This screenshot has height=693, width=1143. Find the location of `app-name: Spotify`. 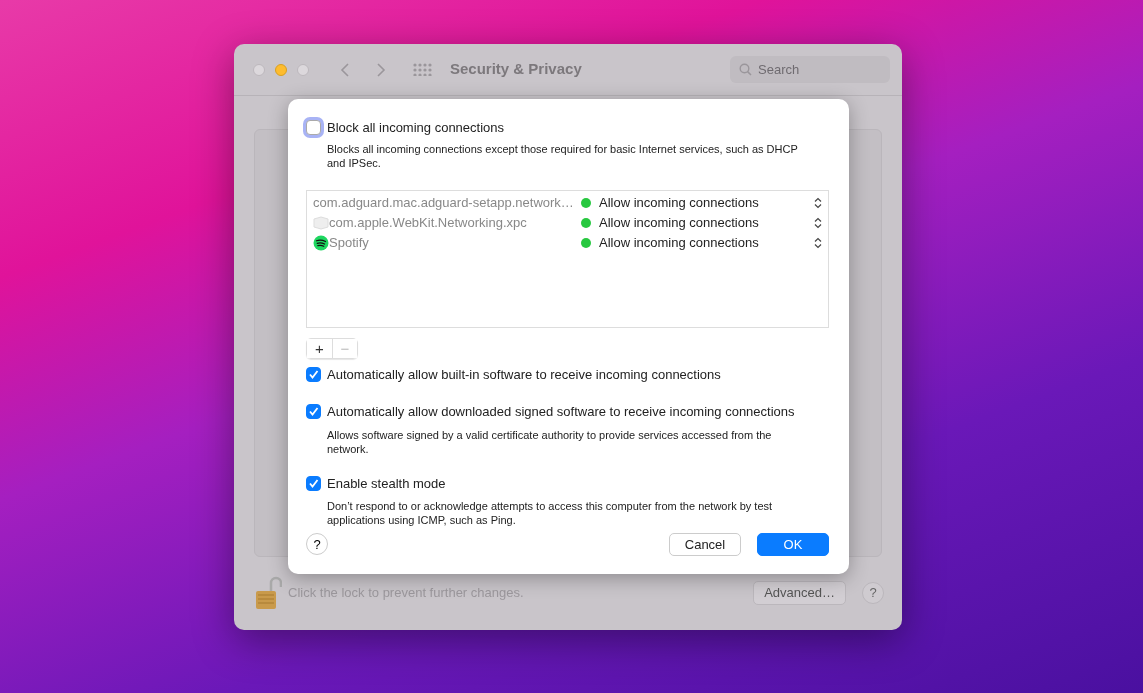

app-name: Spotify is located at coordinates (349, 242).